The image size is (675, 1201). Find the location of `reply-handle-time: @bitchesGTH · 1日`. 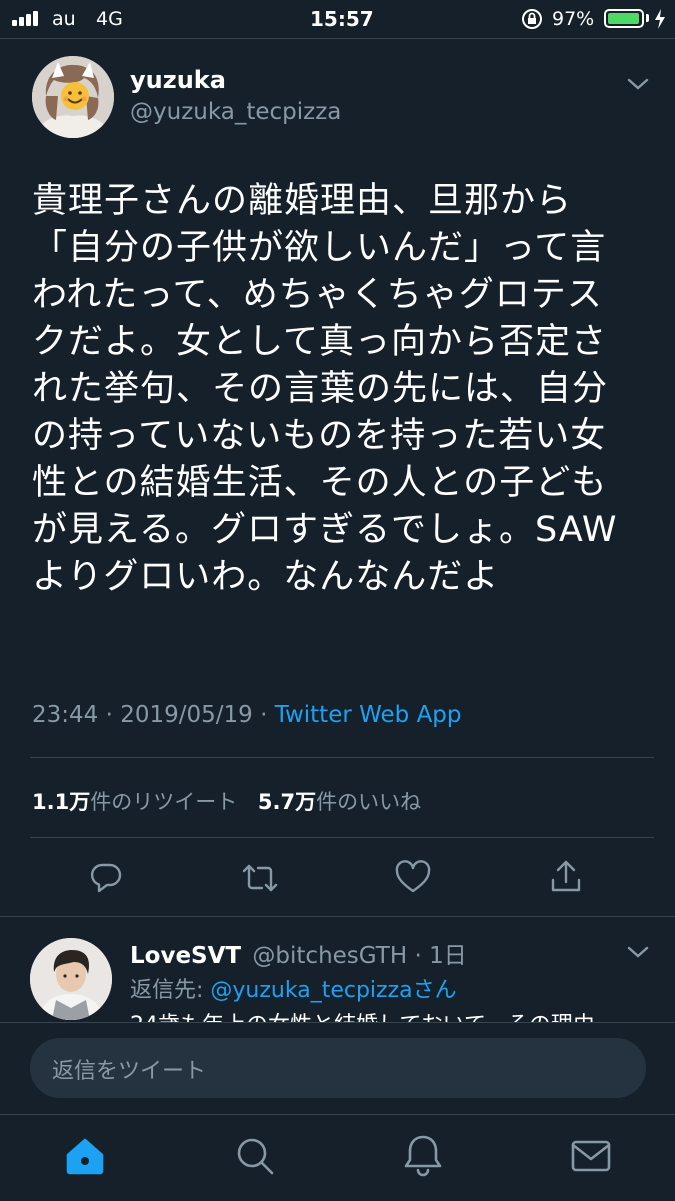

reply-handle-time: @bitchesGTH · 1日 is located at coordinates (359, 956).